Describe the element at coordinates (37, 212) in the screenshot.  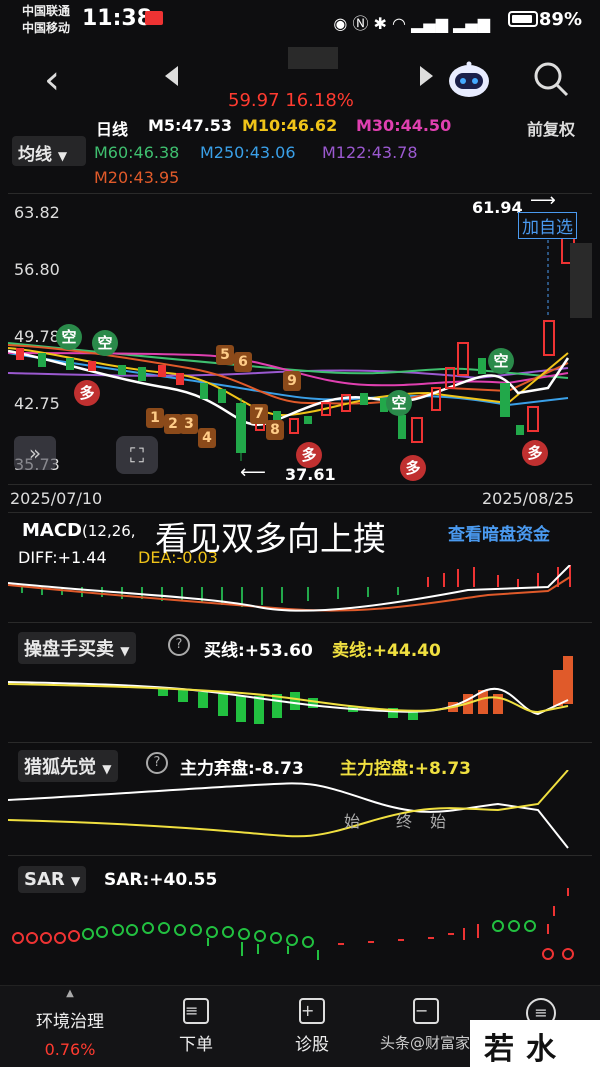
I see `y-label-1: 63.82` at that location.